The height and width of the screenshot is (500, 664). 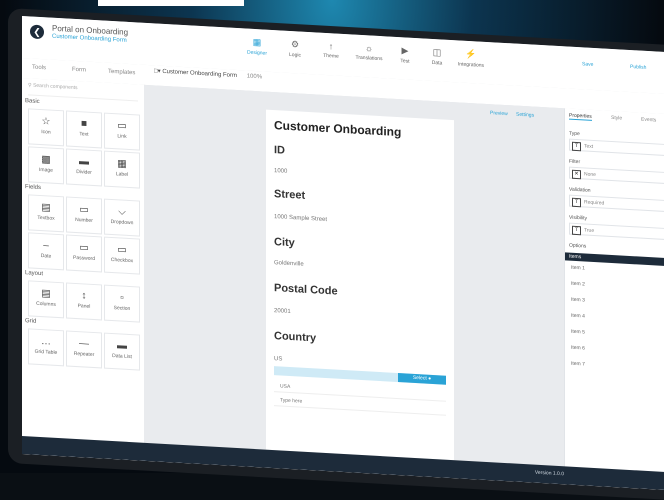 What do you see at coordinates (121, 73) in the screenshot?
I see `tab-templates: Templates` at bounding box center [121, 73].